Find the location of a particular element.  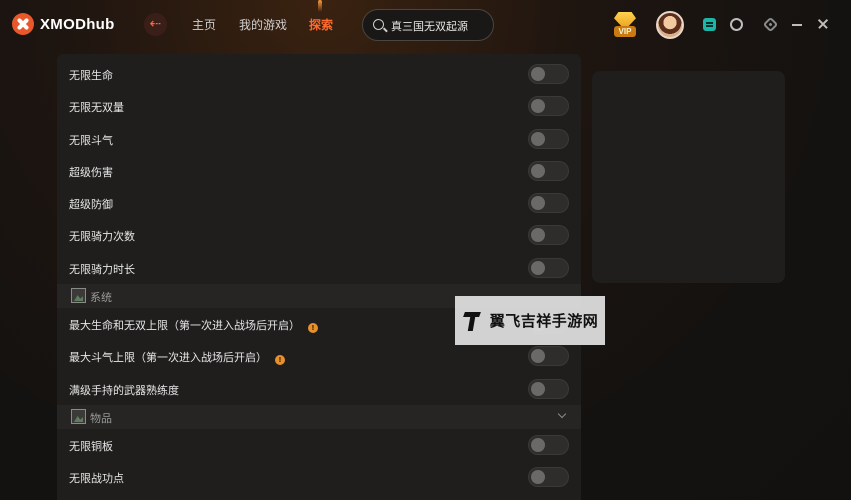

vip-badge: VIP is located at coordinates (625, 25).